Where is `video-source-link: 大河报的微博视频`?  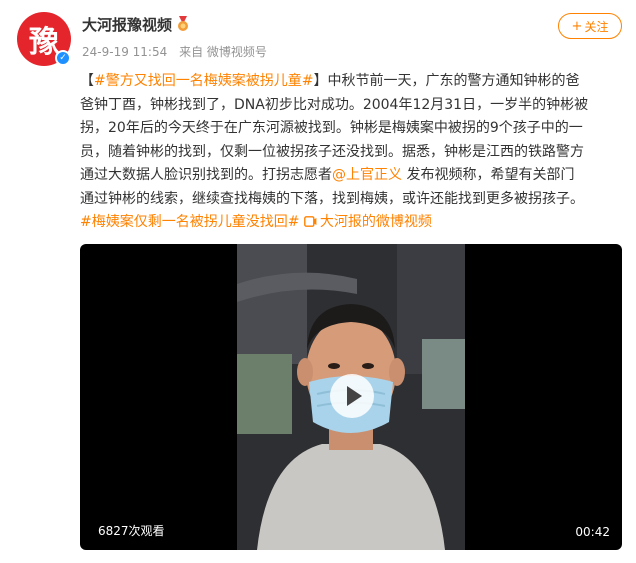
video-source-link: 大河报的微博视频 is located at coordinates (368, 222).